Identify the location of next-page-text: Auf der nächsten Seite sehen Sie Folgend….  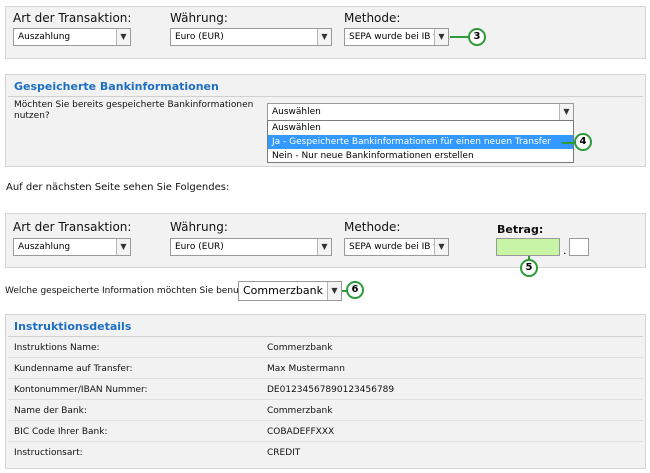
(118, 187).